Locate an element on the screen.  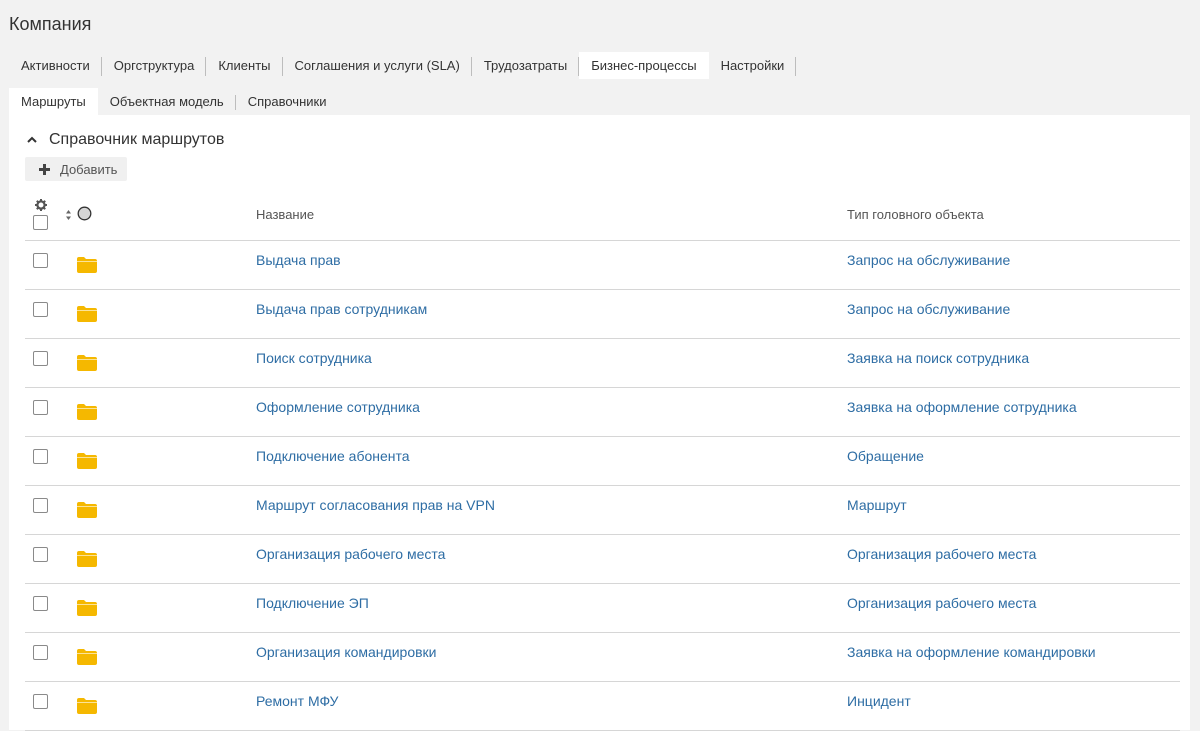
route-type-link: Заявка на оформление командировки is located at coordinates (971, 652).